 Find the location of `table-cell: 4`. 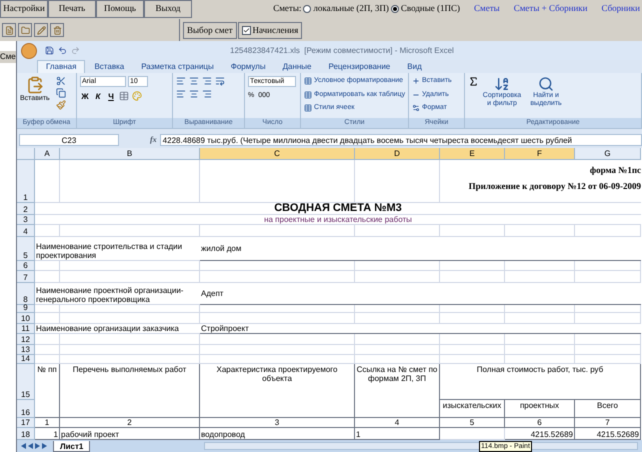

table-cell: 4 is located at coordinates (397, 423).